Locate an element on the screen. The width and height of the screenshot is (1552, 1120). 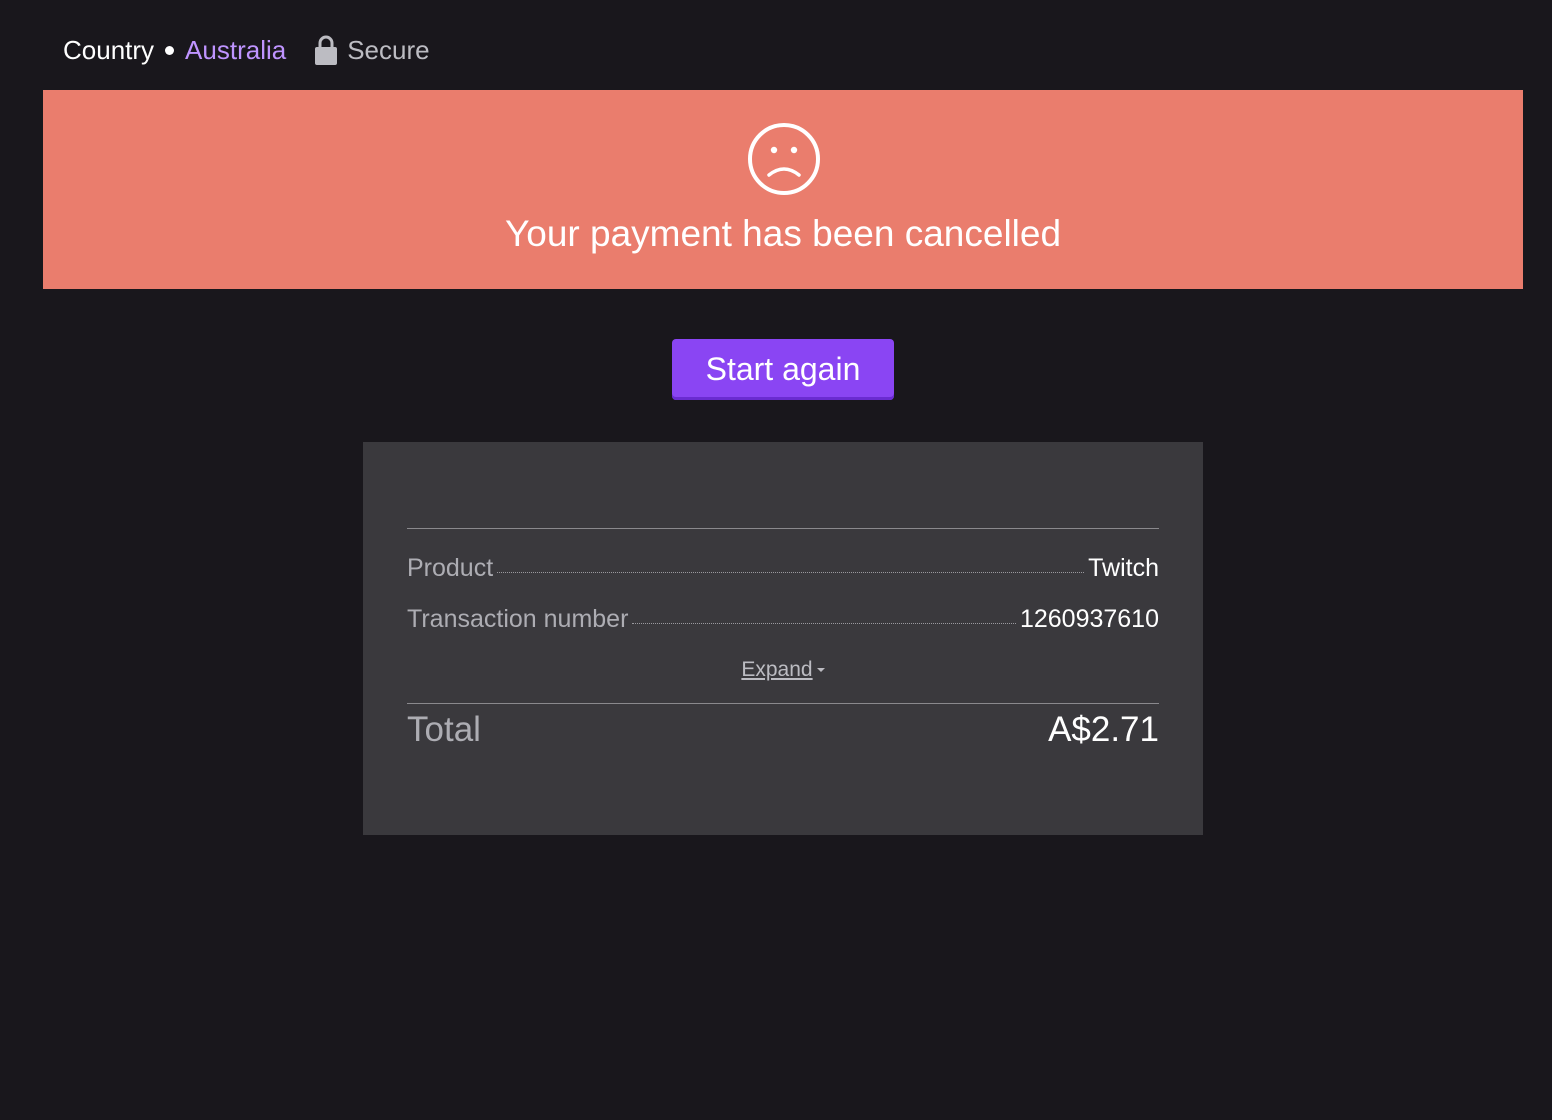
banner-message: Your payment has been cancelled is located at coordinates (783, 233).